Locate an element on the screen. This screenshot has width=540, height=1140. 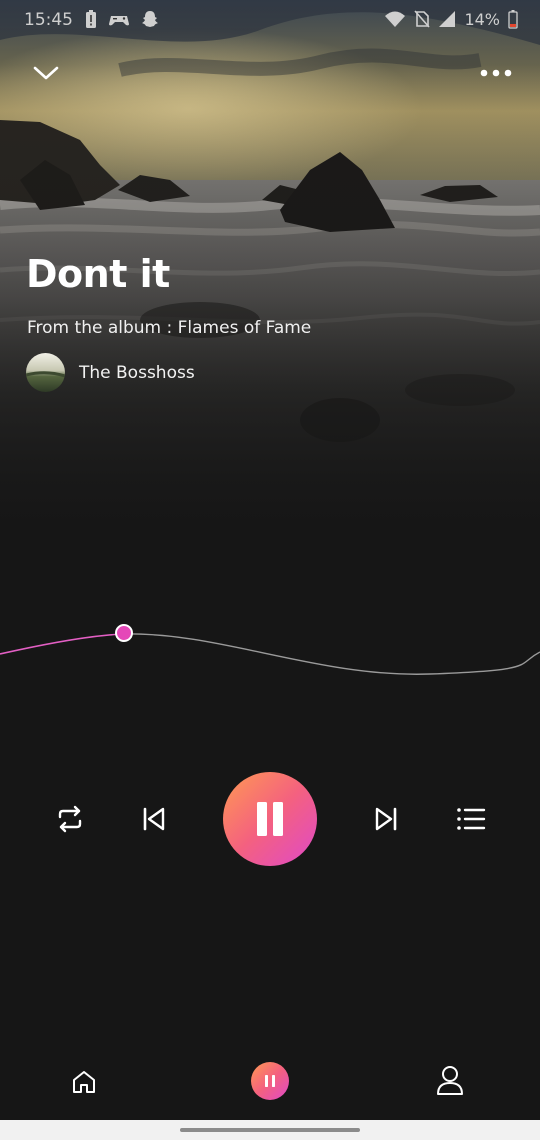
album-name: From the album : Flames of Fame is located at coordinates (169, 328).